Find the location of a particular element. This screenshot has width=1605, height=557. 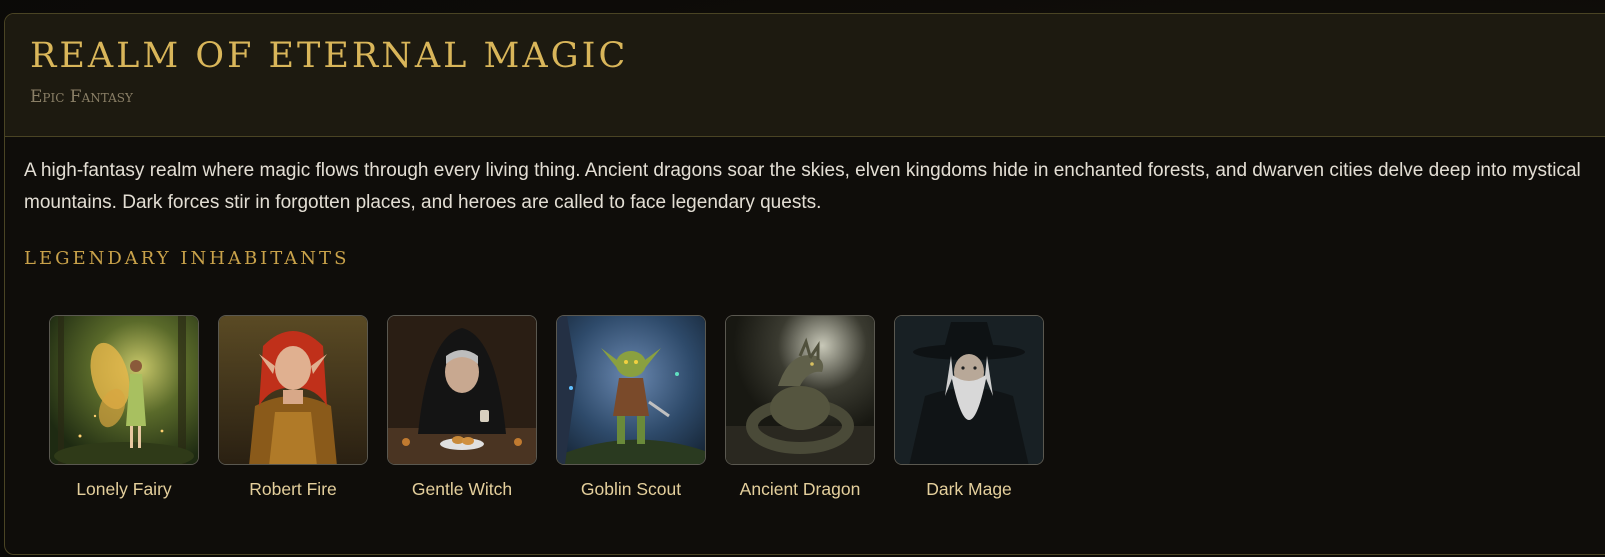

inhabitant-name: Dark Mage is located at coordinates (969, 489).